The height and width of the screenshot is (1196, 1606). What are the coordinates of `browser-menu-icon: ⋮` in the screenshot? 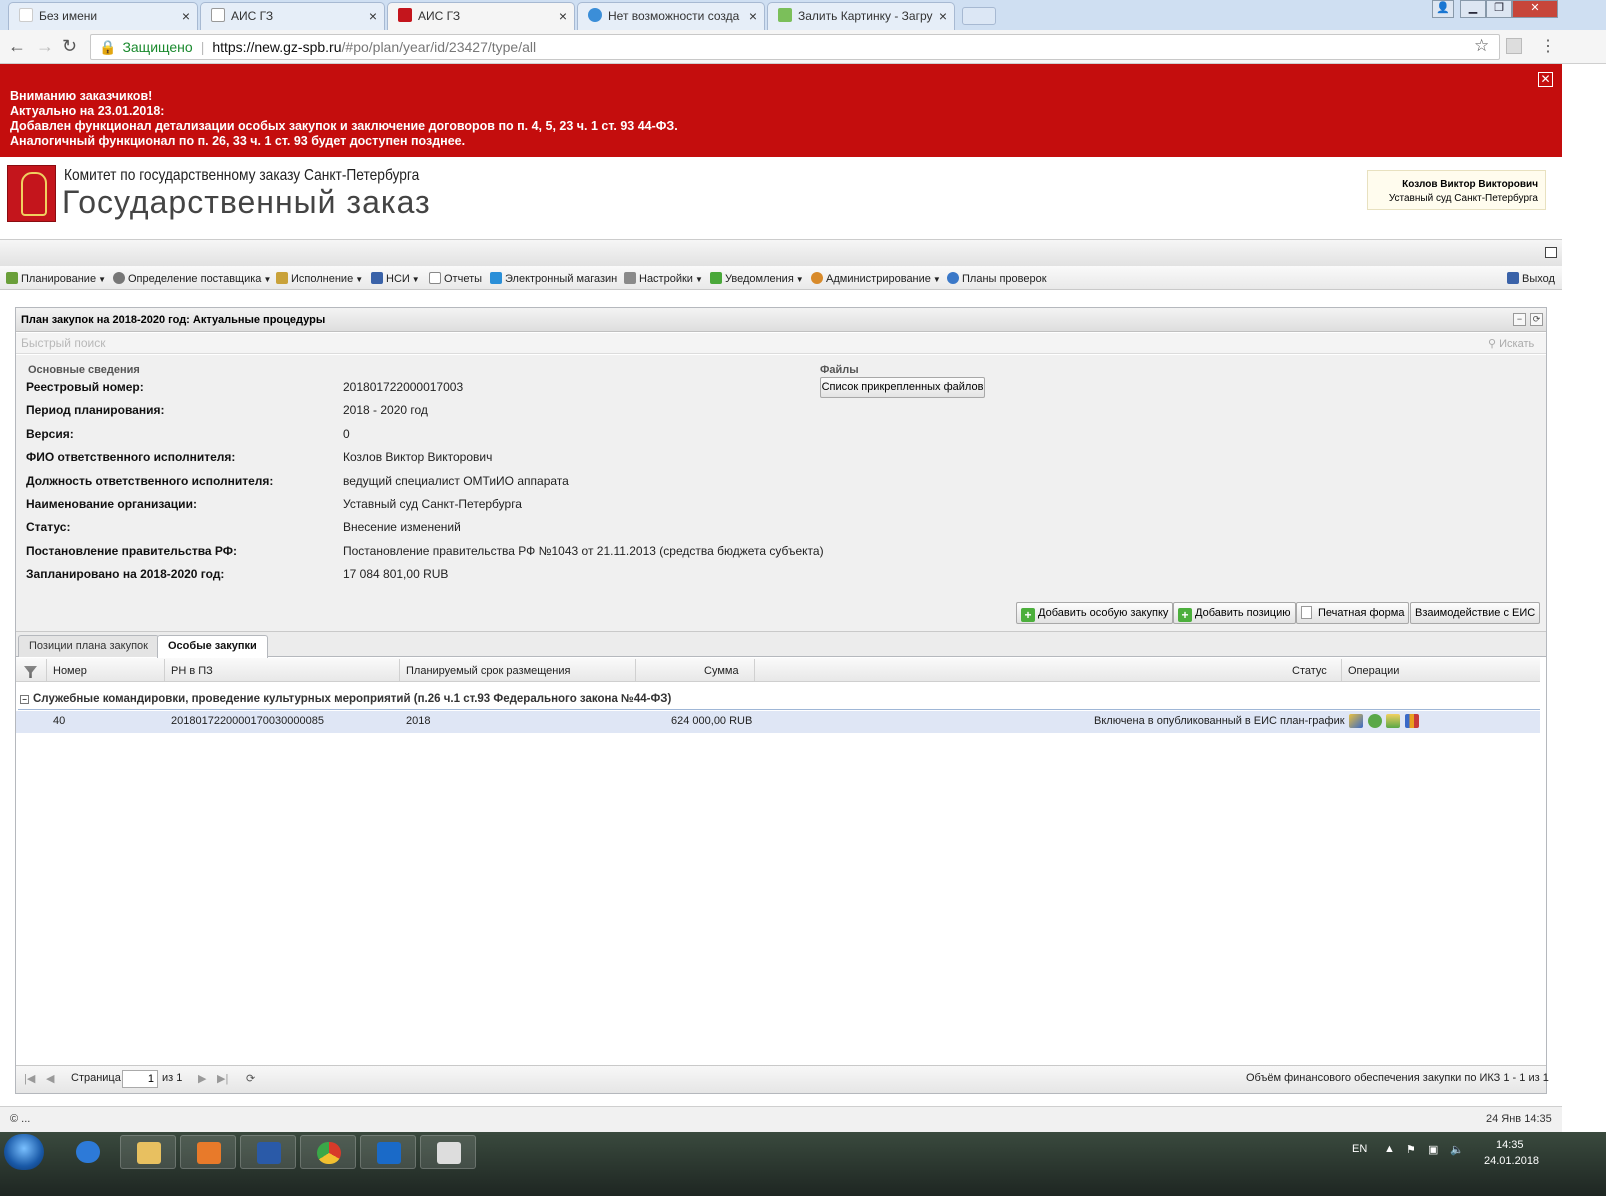 It's located at (1548, 46).